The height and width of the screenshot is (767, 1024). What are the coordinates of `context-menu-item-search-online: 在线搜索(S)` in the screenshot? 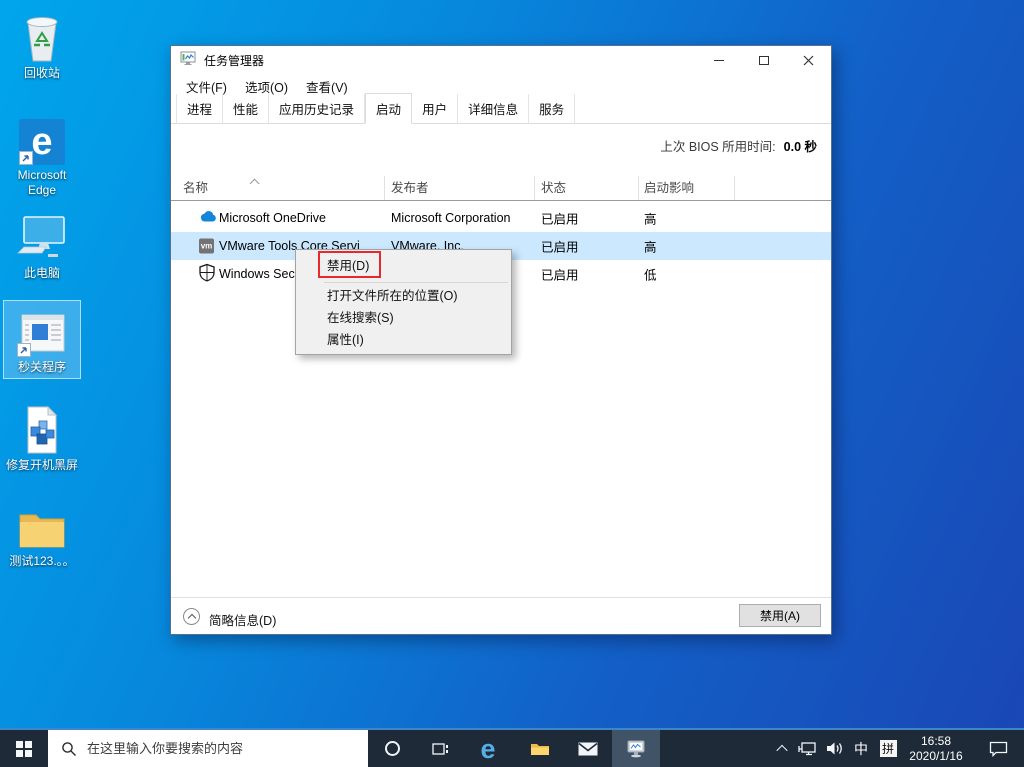 It's located at (403, 318).